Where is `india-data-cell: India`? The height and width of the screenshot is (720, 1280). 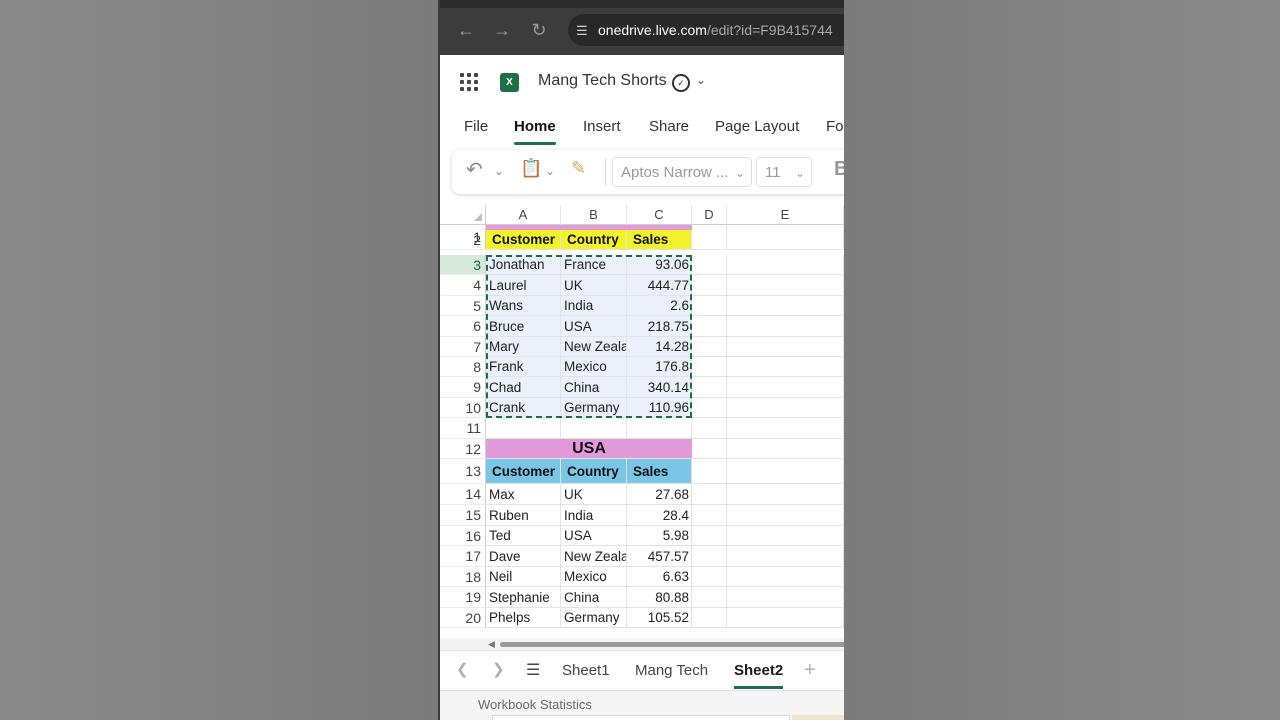 india-data-cell: India is located at coordinates (594, 306).